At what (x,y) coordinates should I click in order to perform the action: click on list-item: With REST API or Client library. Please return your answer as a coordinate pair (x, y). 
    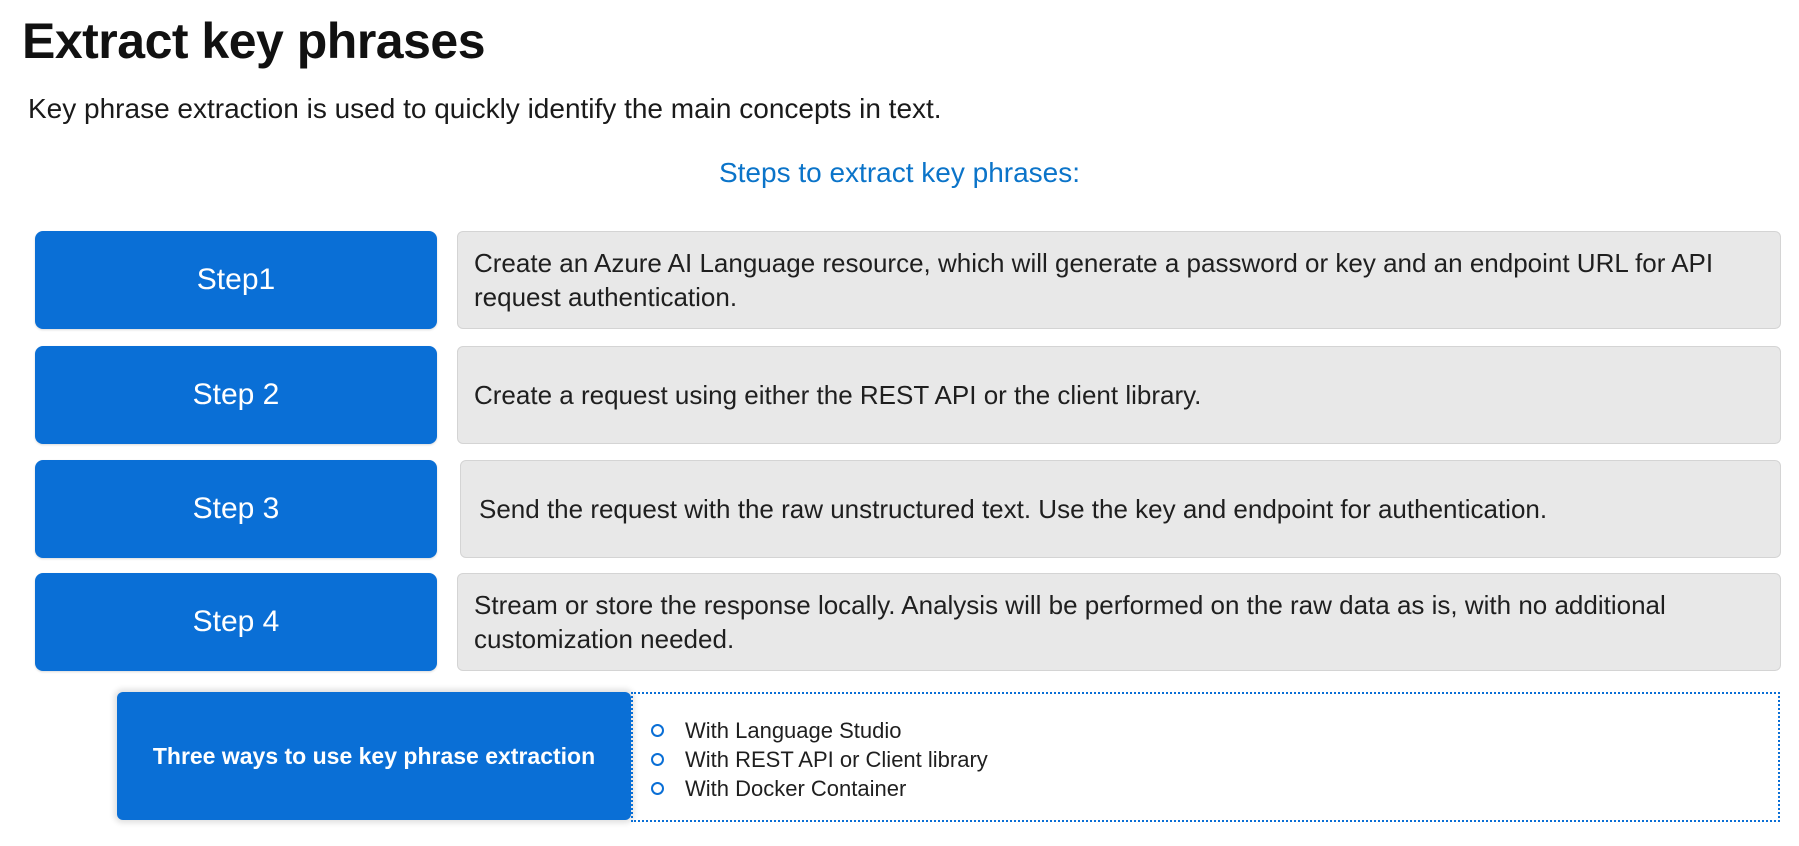
    Looking at the image, I should click on (1214, 759).